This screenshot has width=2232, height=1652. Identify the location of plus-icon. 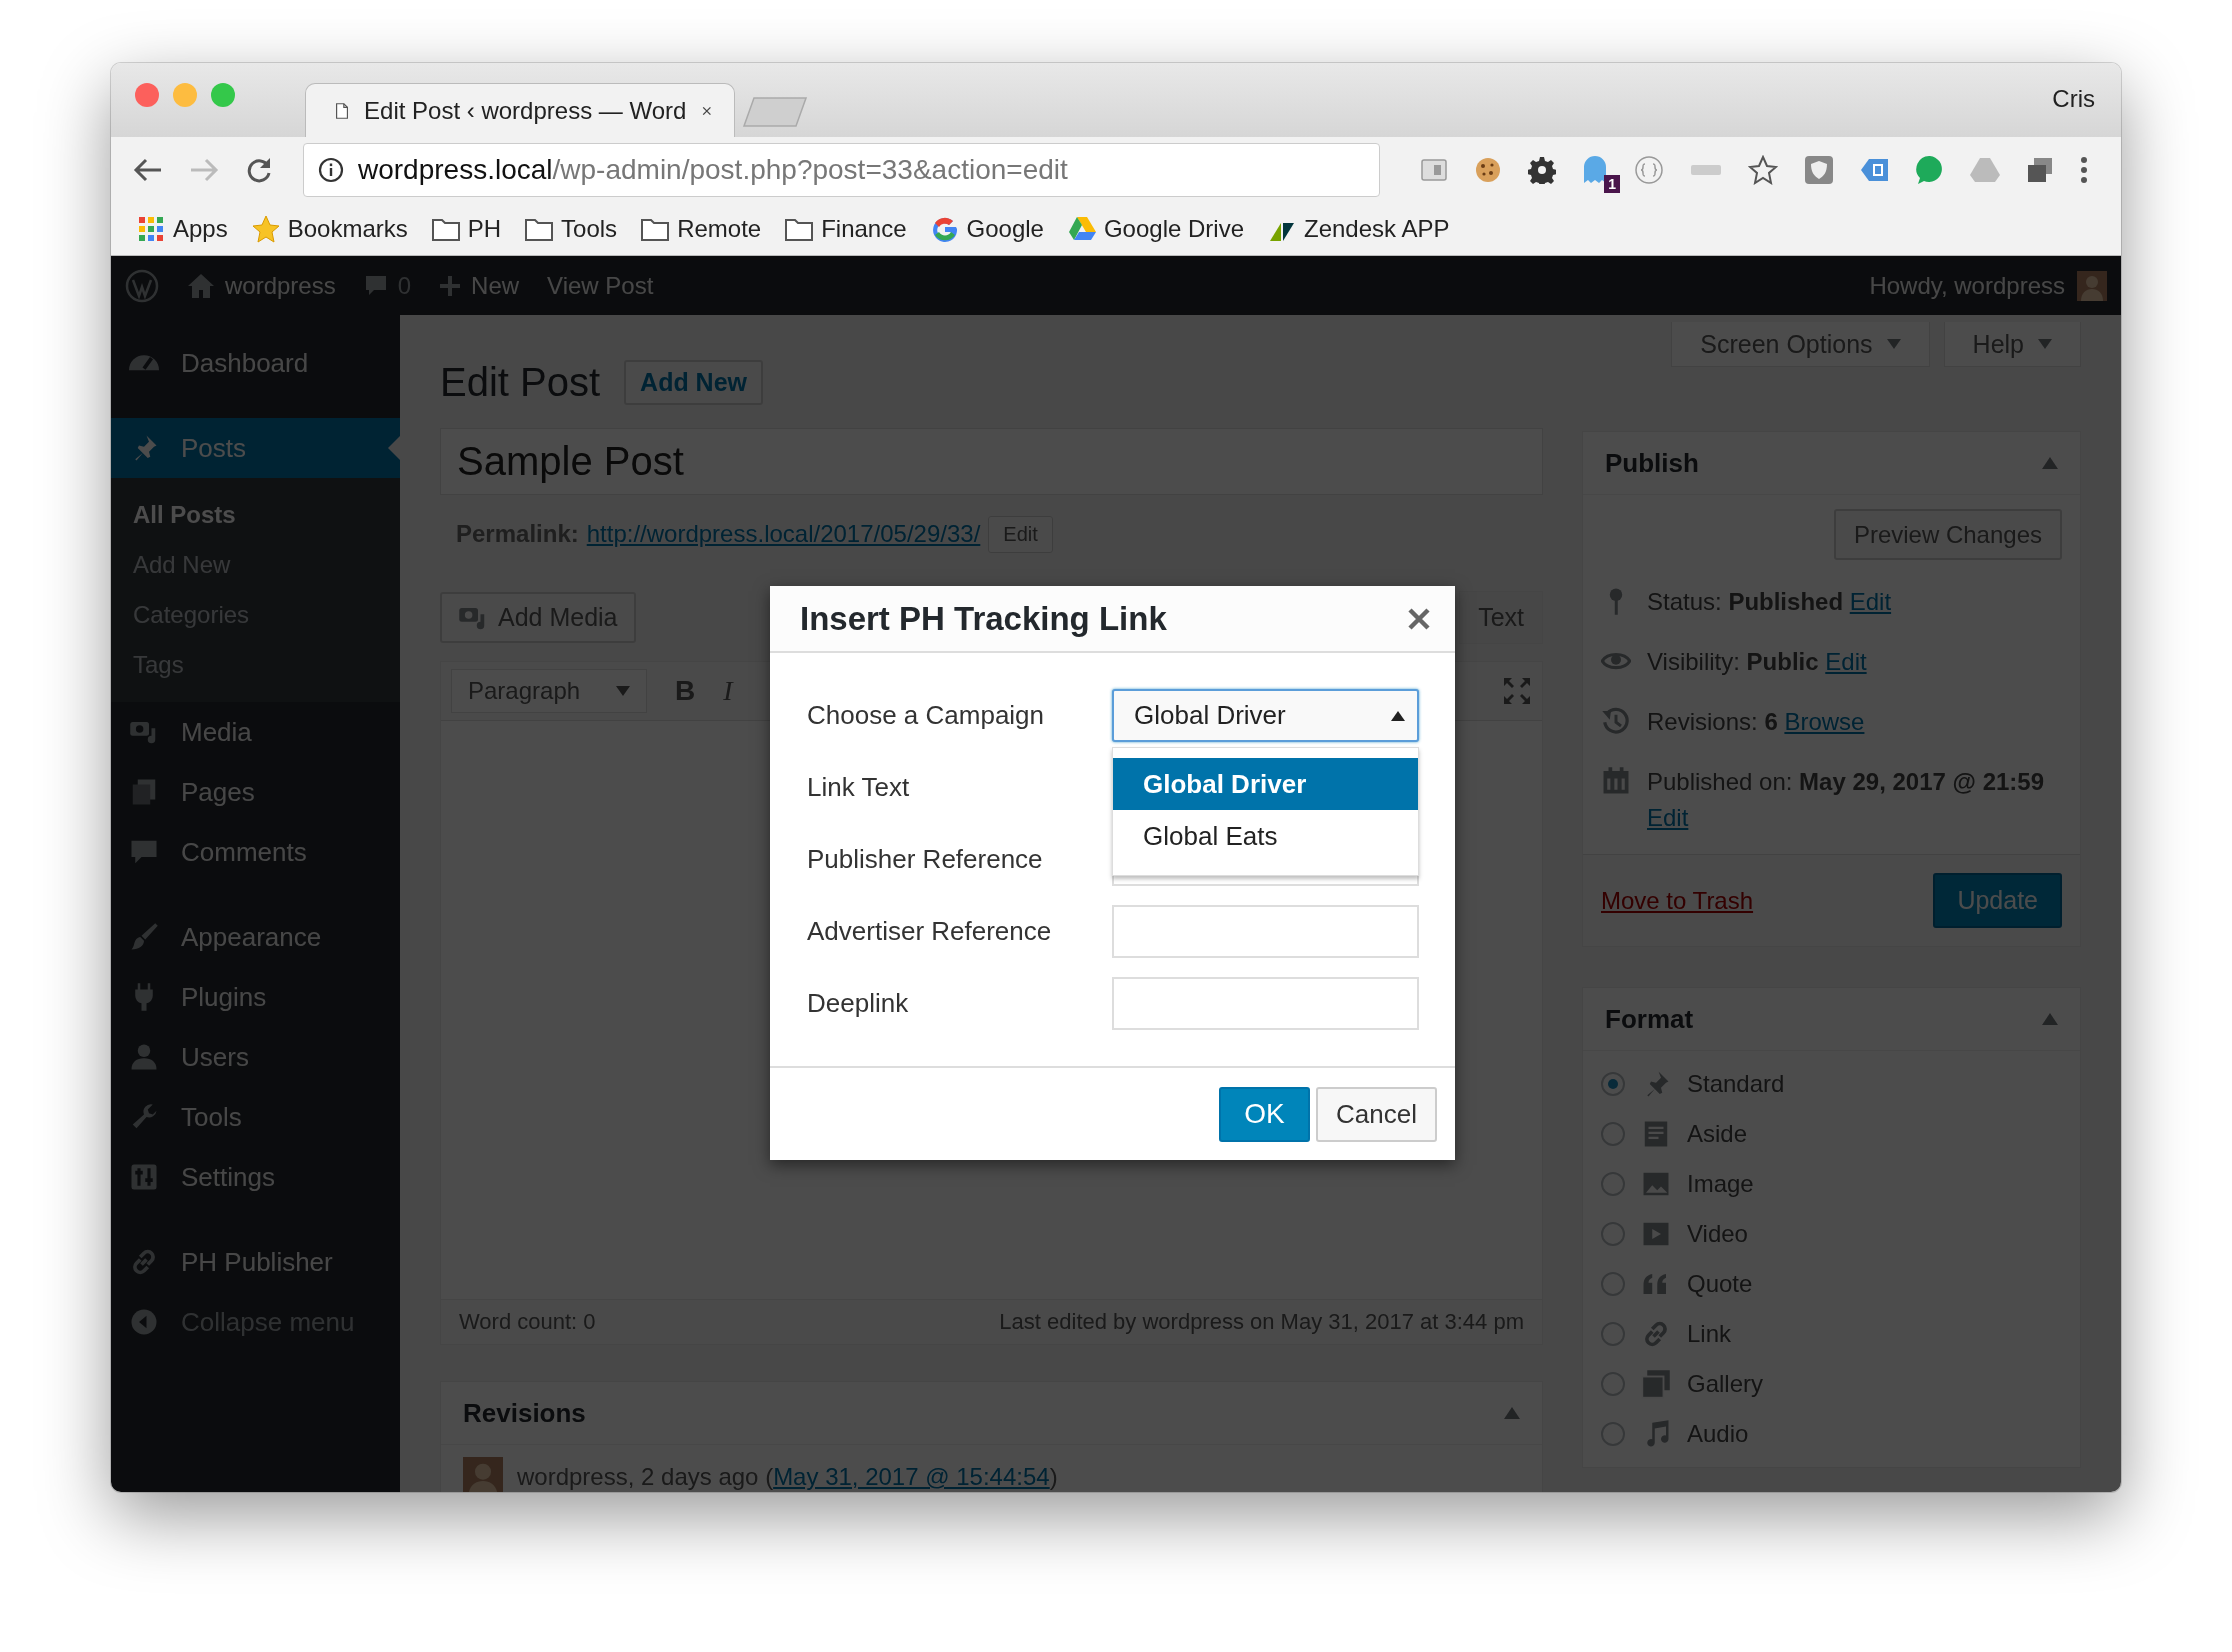
(450, 285).